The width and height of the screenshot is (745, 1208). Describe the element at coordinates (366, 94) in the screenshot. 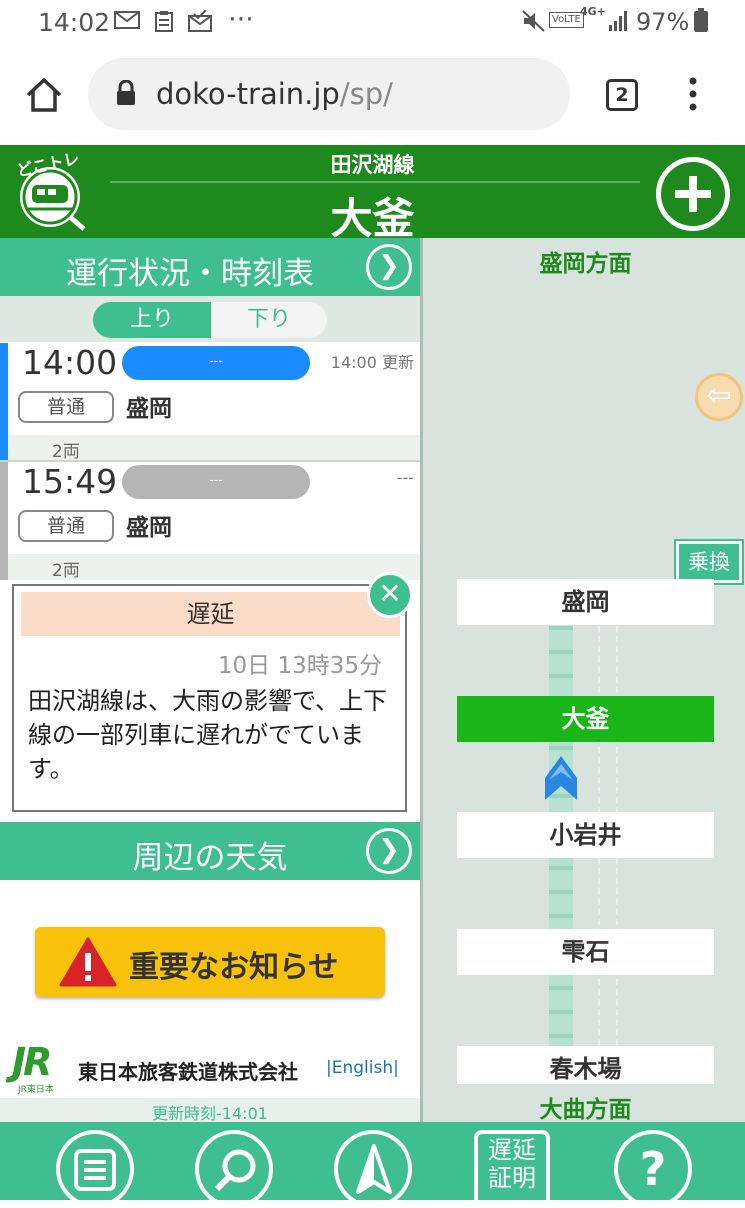

I see `url-path: /sp/` at that location.